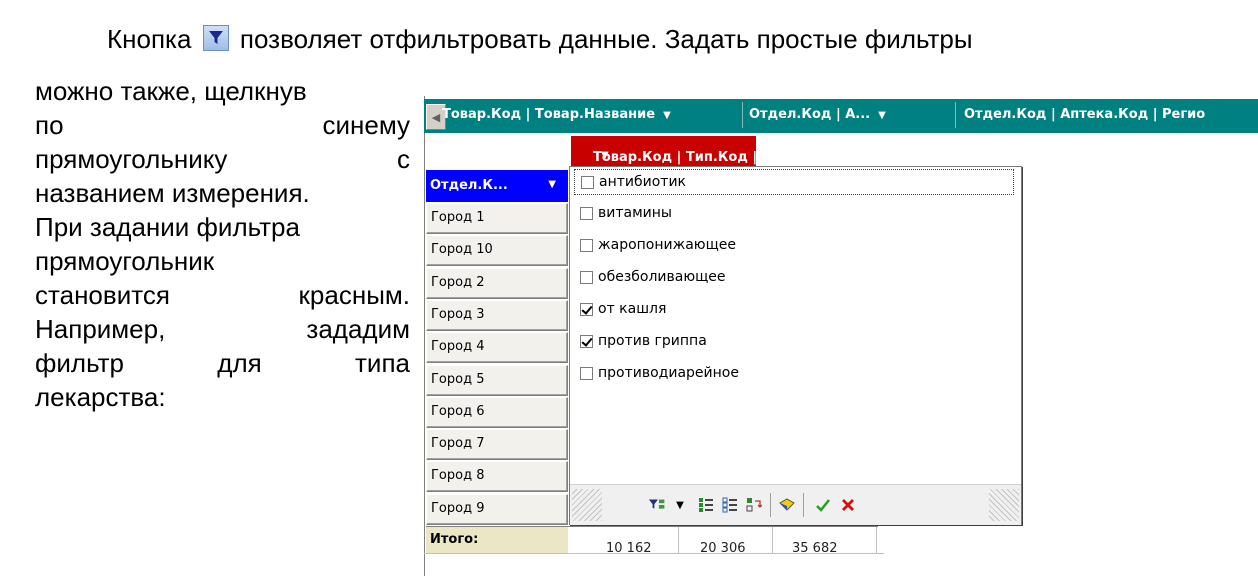 This screenshot has height=576, width=1258. I want to click on word: красным., so click(354, 295).